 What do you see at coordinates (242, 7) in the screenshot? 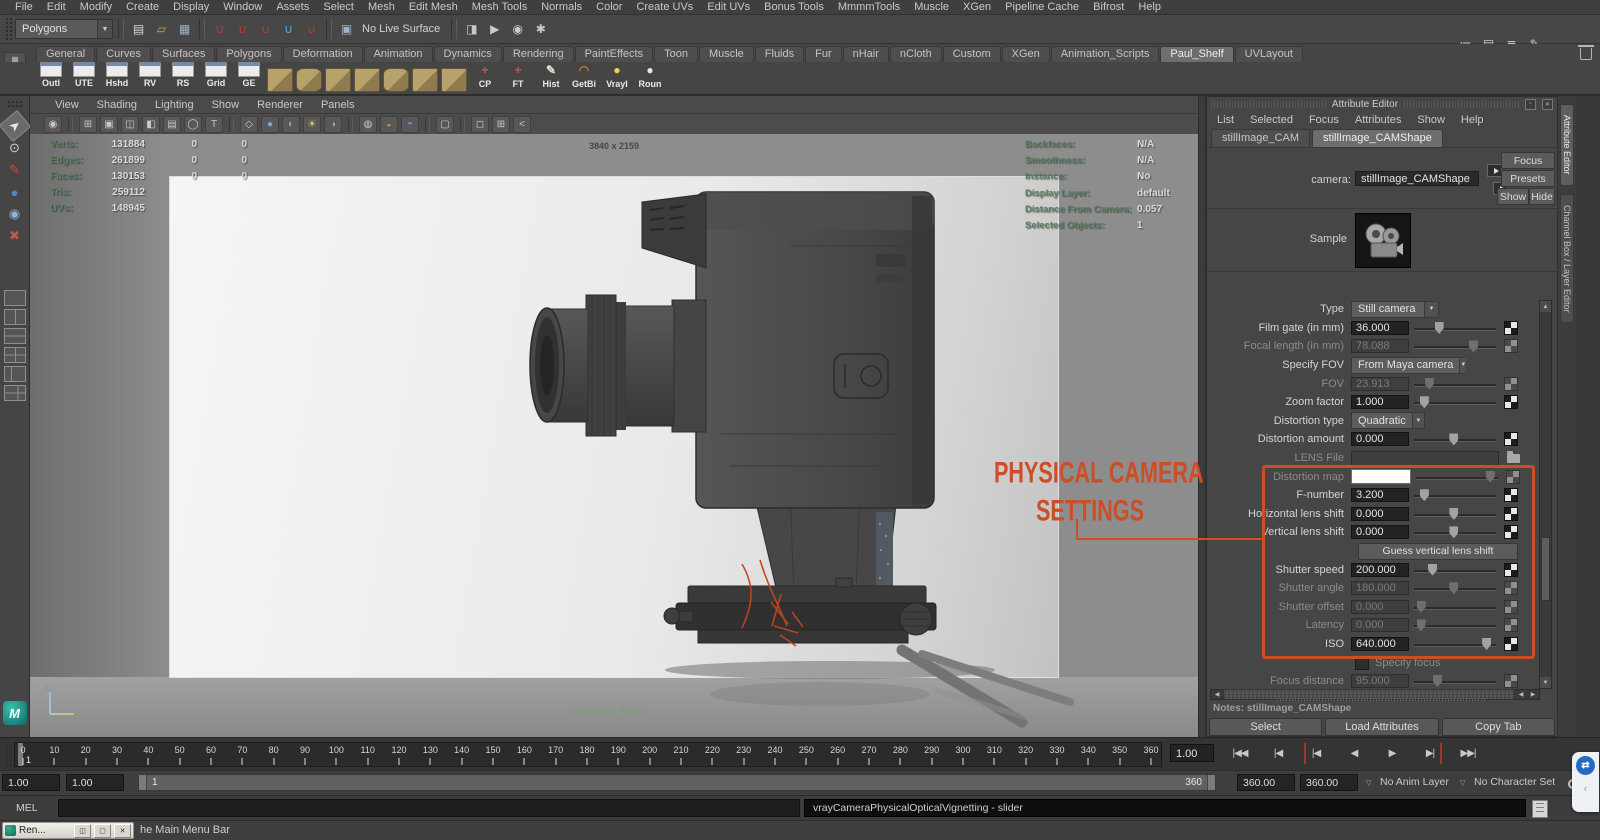
I see `menu-window: Window` at bounding box center [242, 7].